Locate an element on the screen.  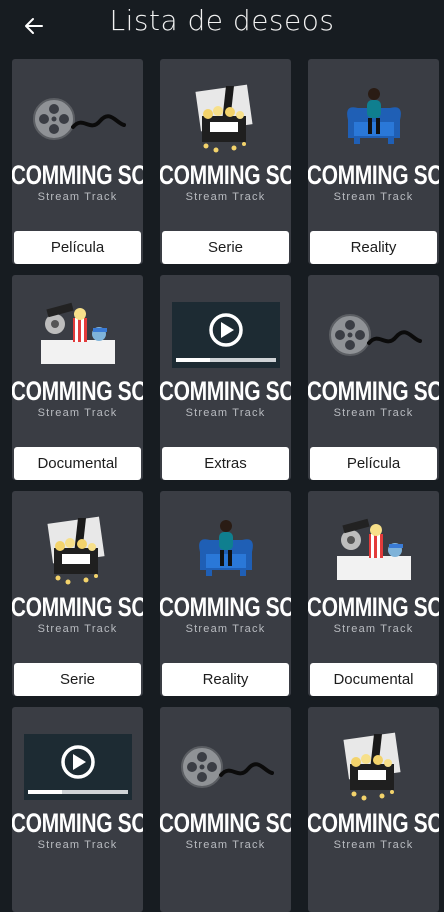
app-bar: Lista de deseos is located at coordinates (222, 26).